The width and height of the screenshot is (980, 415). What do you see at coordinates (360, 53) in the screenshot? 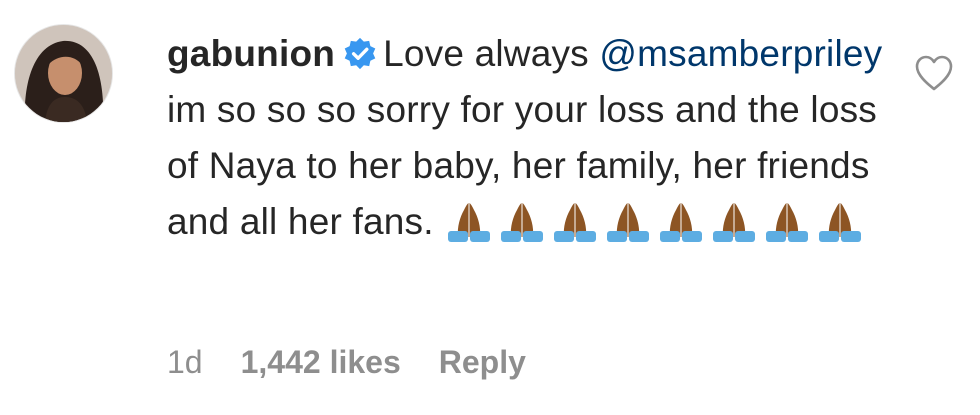
I see `verified-badge-icon` at bounding box center [360, 53].